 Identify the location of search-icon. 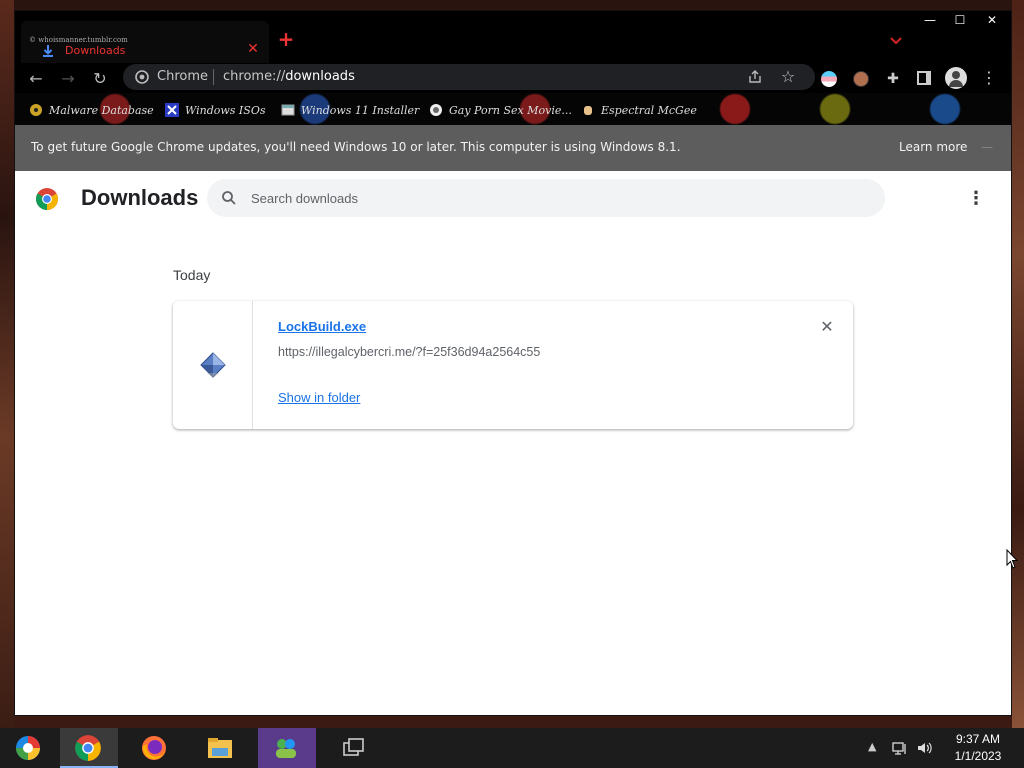
(229, 198).